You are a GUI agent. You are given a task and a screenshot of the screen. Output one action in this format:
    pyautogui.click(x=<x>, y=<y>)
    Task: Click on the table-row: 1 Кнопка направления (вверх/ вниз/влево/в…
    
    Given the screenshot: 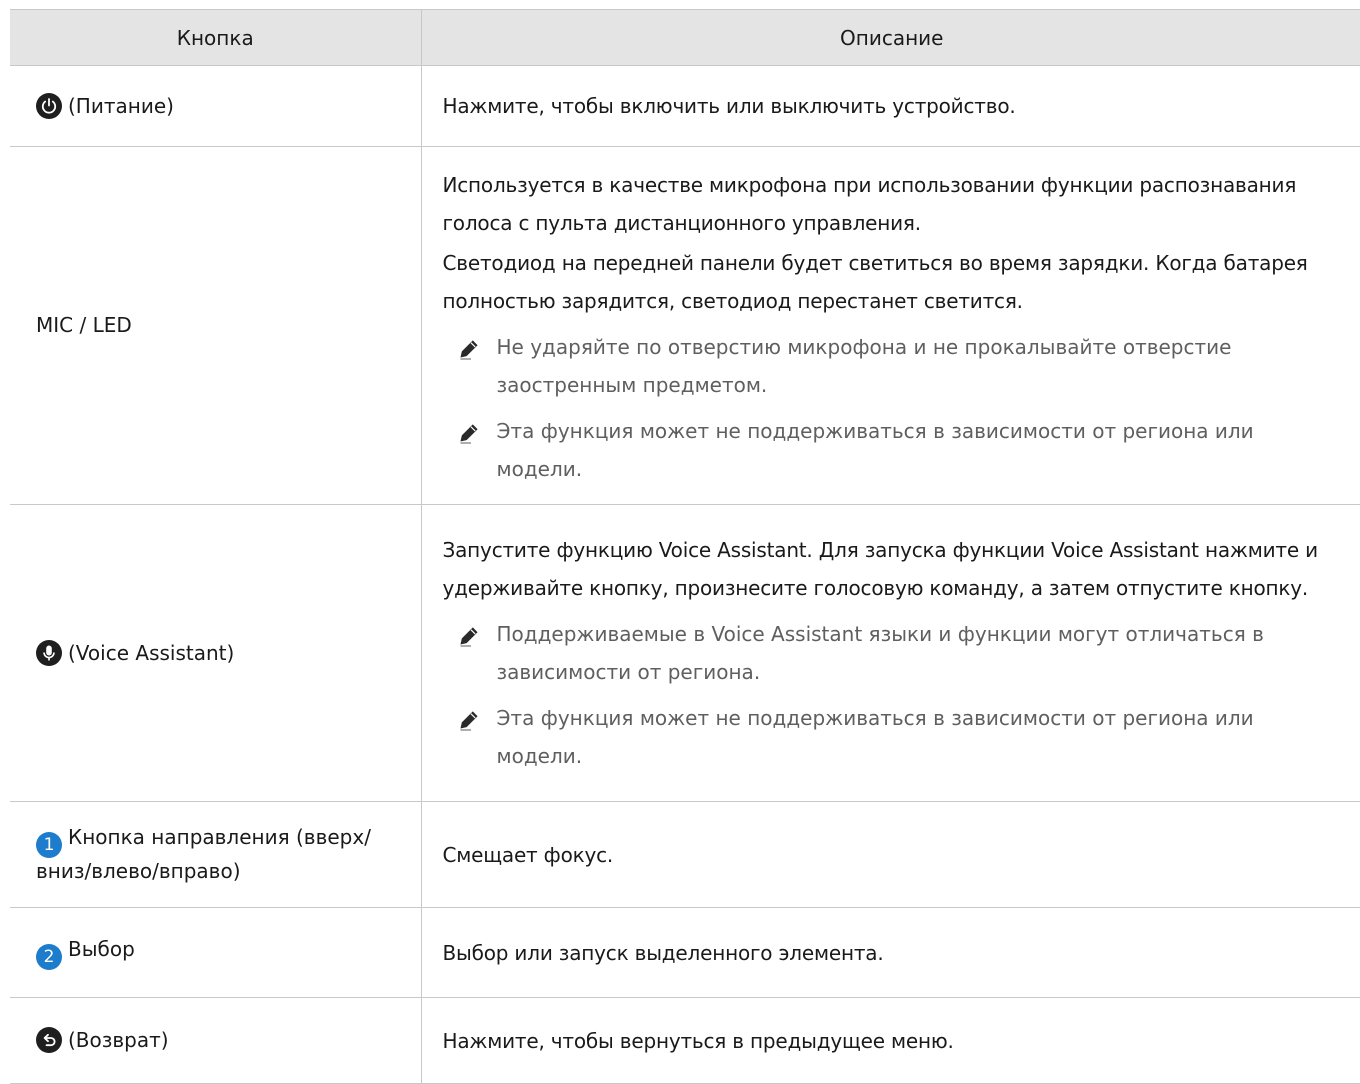 What is the action you would take?
    pyautogui.click(x=685, y=854)
    